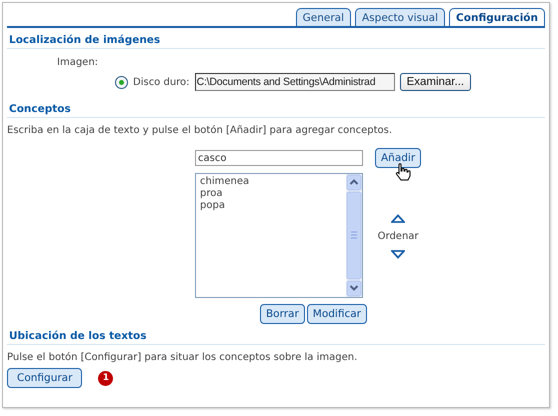  Describe the element at coordinates (276, 38) in the screenshot. I see `section-title: Localización de imágenes` at that location.